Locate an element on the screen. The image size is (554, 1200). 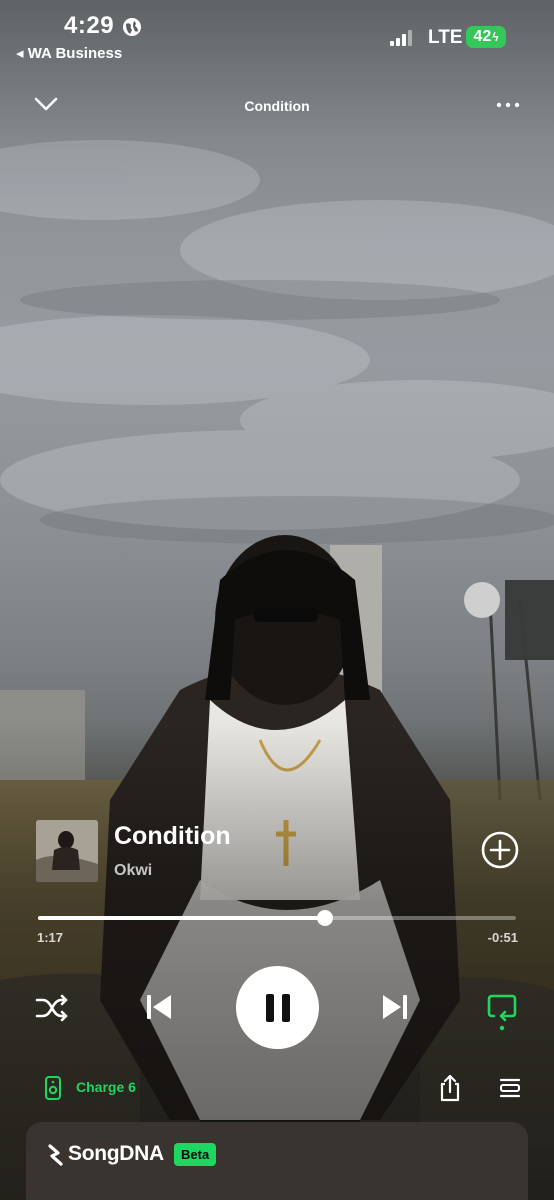
elapsed-time: 1:17 is located at coordinates (50, 937).